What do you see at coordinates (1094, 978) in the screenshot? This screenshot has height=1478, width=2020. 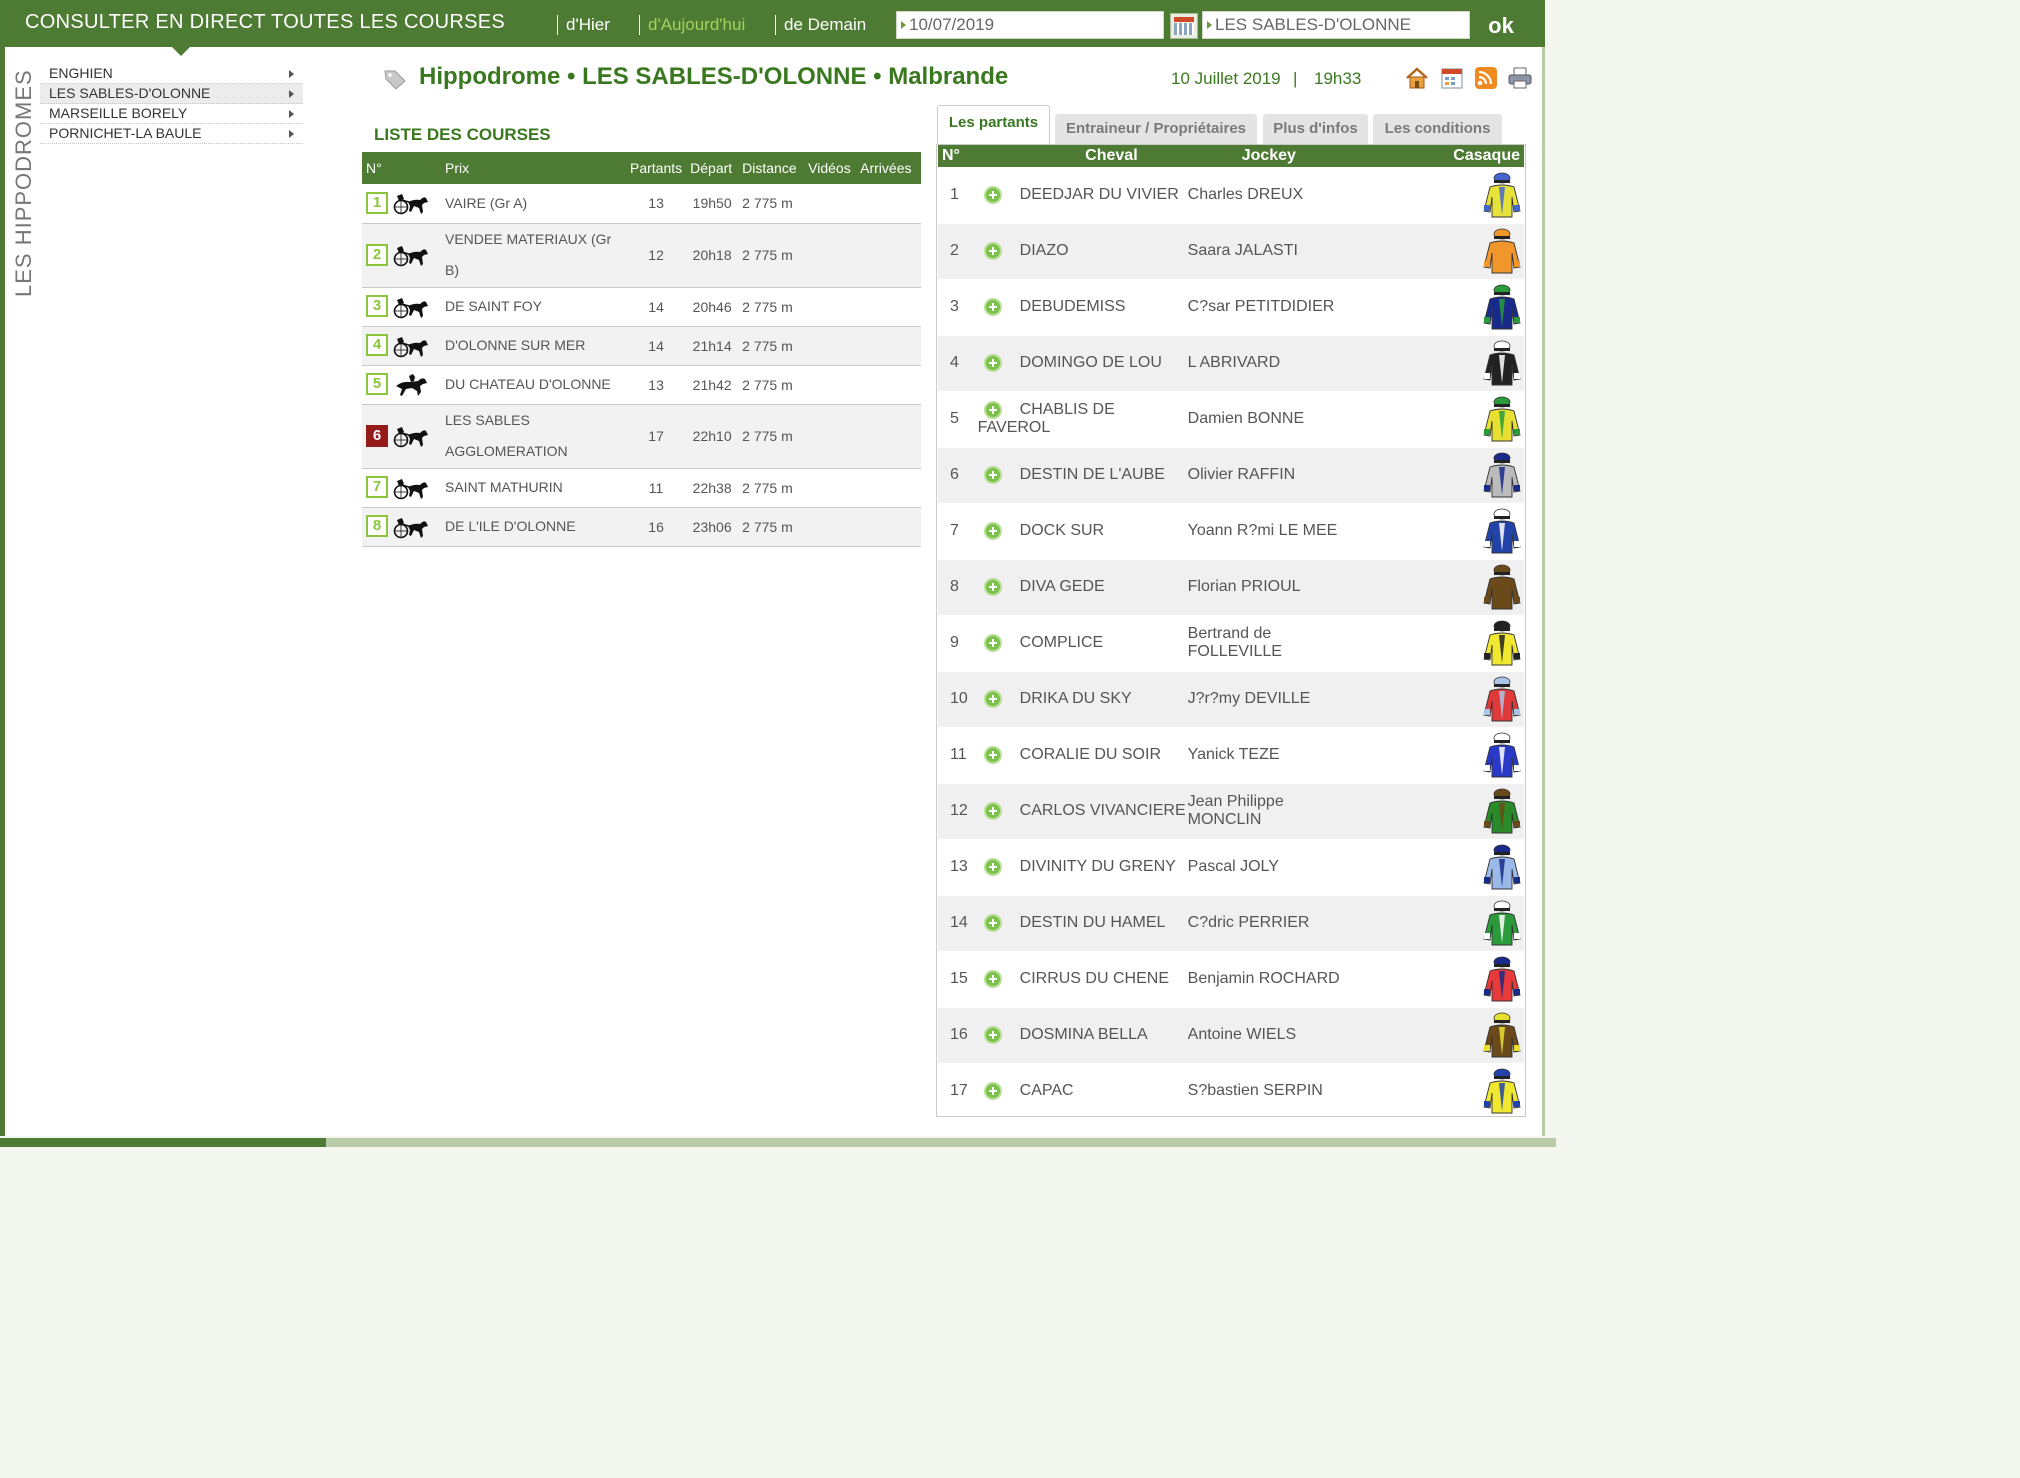 I see `runner-cheval: CIRRUS DU CHENE` at bounding box center [1094, 978].